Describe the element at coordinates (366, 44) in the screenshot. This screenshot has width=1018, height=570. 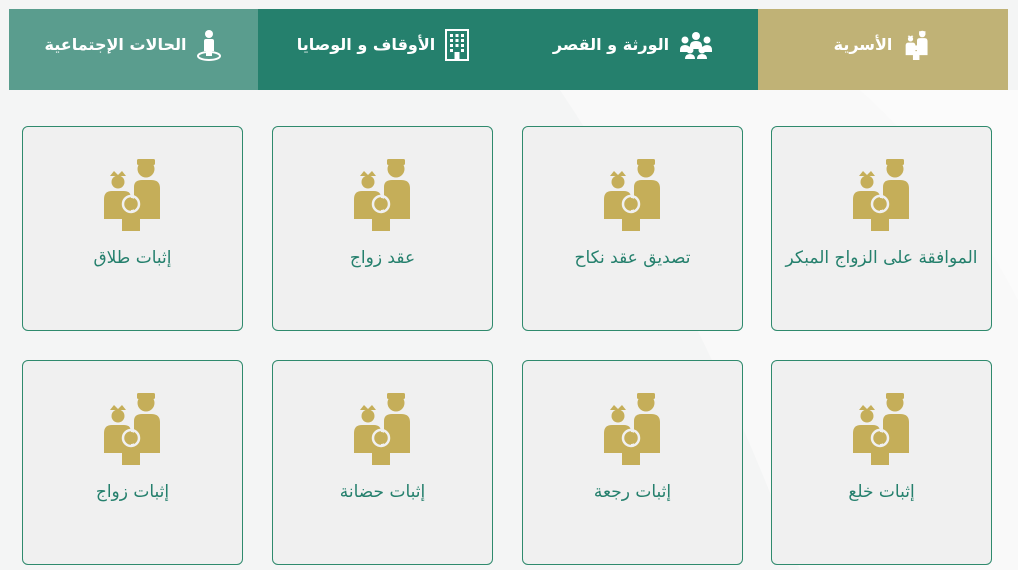
I see `tab-label: الأوقاف و الوصايا` at that location.